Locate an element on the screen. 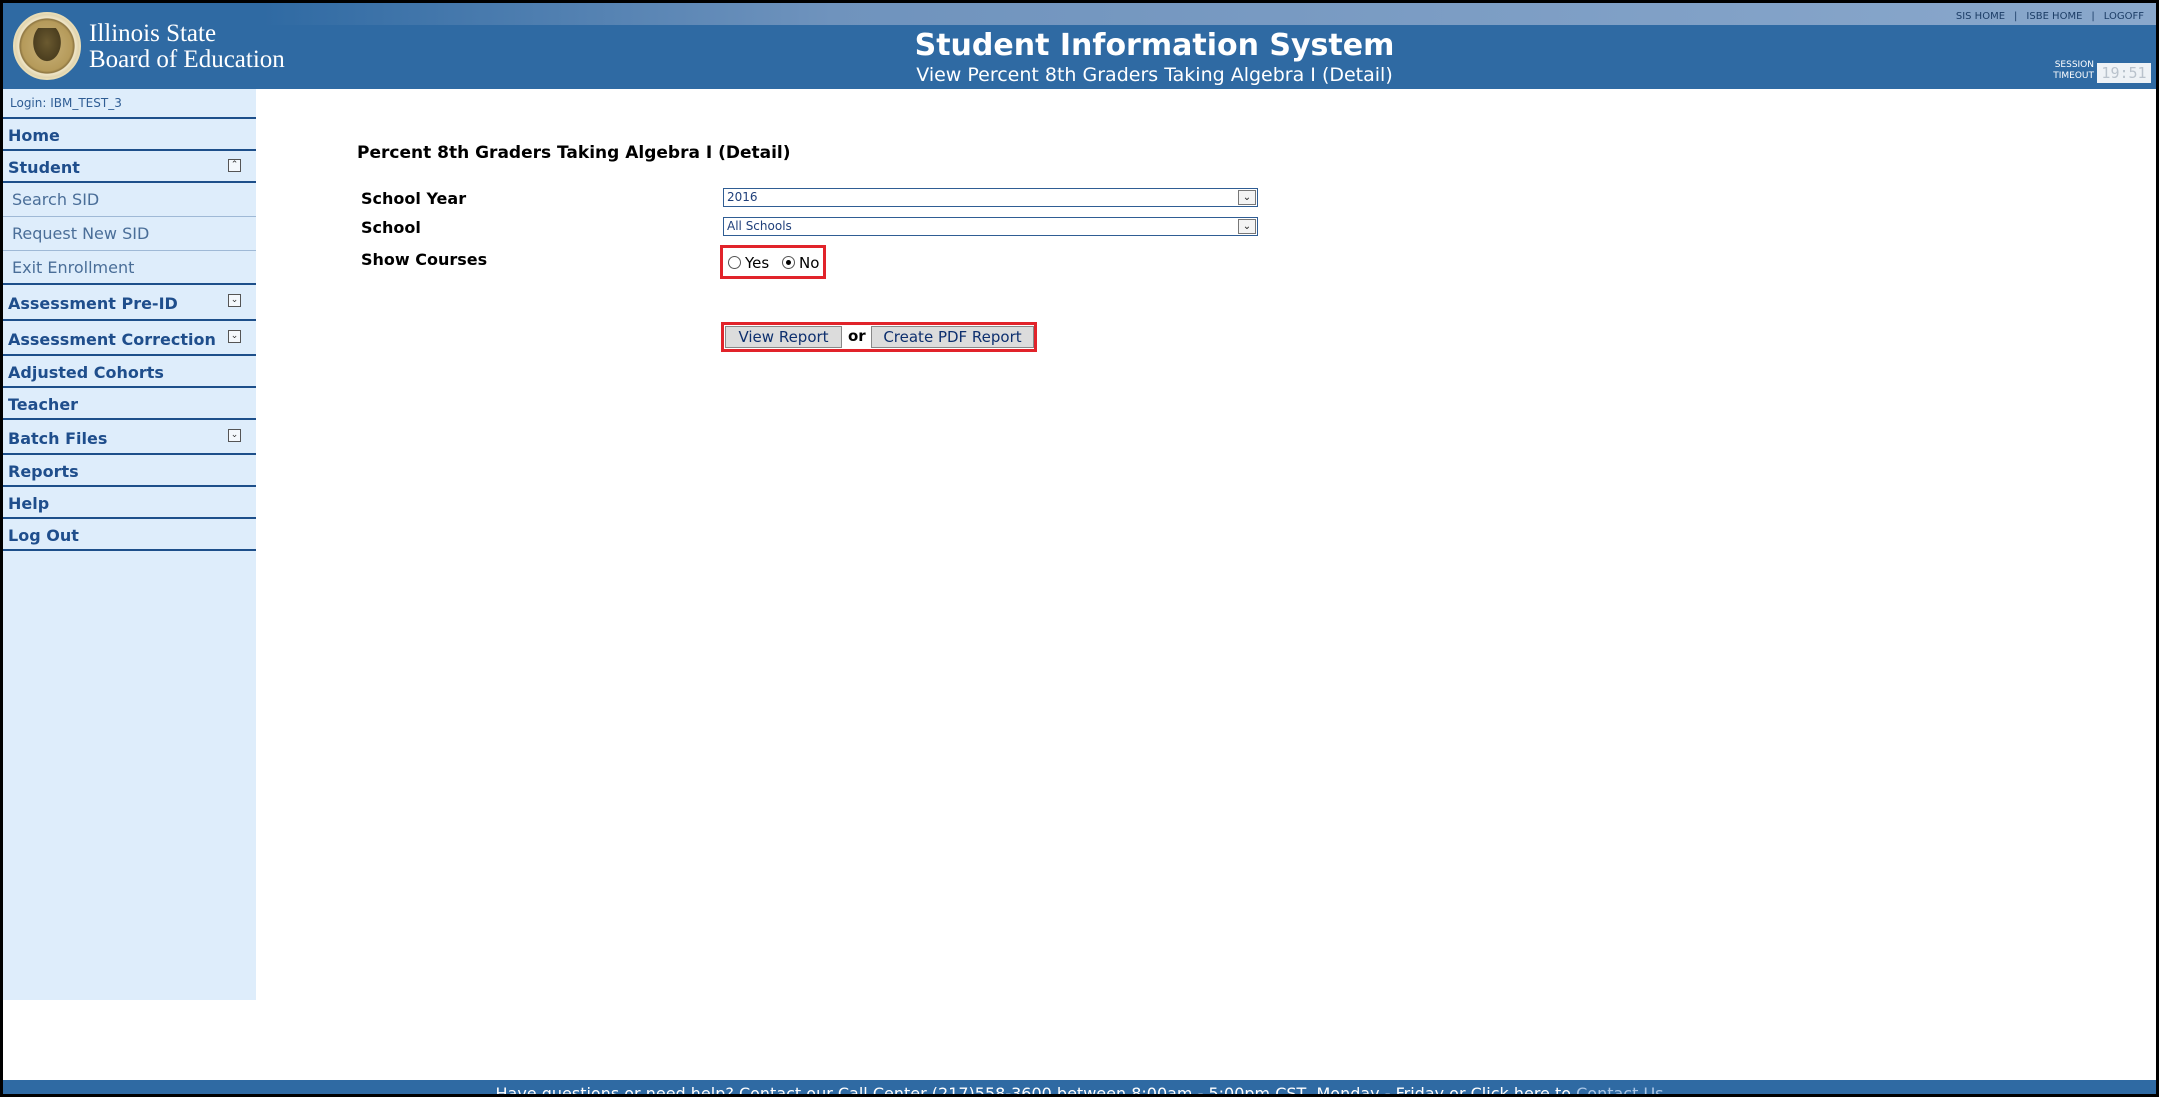  top-links: SIS HOME | ISBE HOME | LOGOFF is located at coordinates (2049, 16).